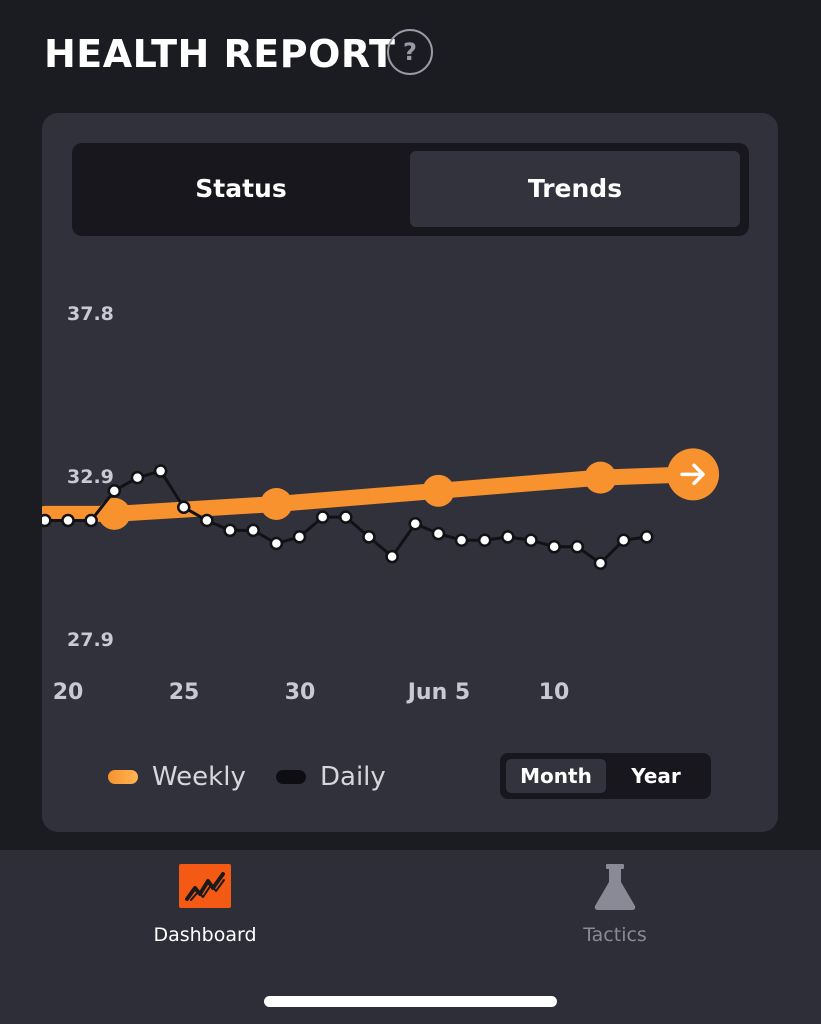 This screenshot has height=1024, width=821. Describe the element at coordinates (205, 935) in the screenshot. I see `tab-dashboard-label: Dashboard` at that location.